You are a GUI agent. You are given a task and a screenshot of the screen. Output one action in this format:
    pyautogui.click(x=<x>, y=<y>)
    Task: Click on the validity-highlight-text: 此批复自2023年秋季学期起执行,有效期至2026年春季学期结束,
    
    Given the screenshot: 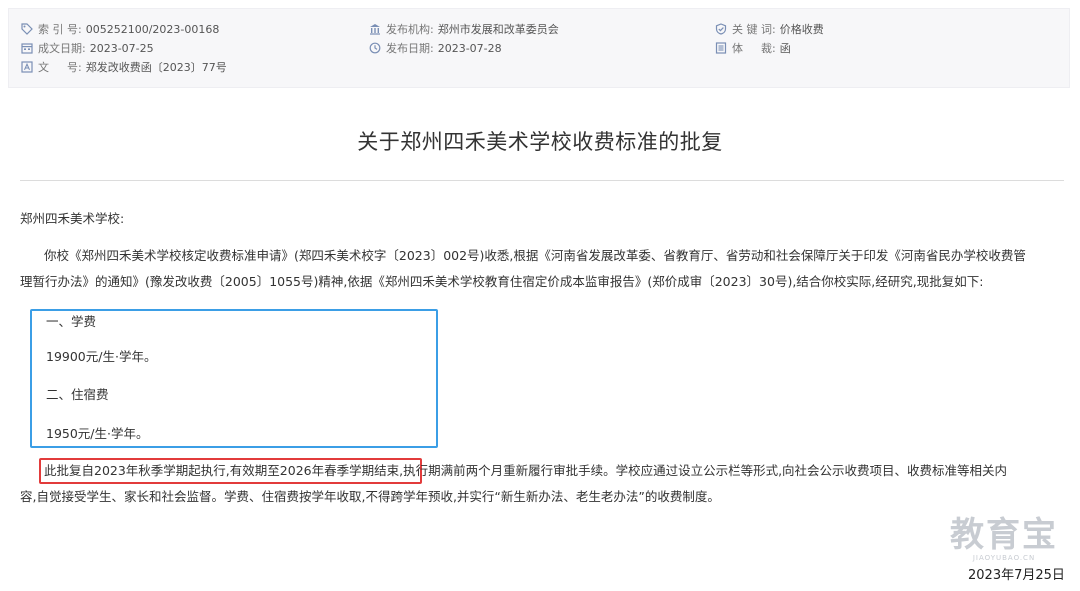 What is the action you would take?
    pyautogui.click(x=224, y=470)
    